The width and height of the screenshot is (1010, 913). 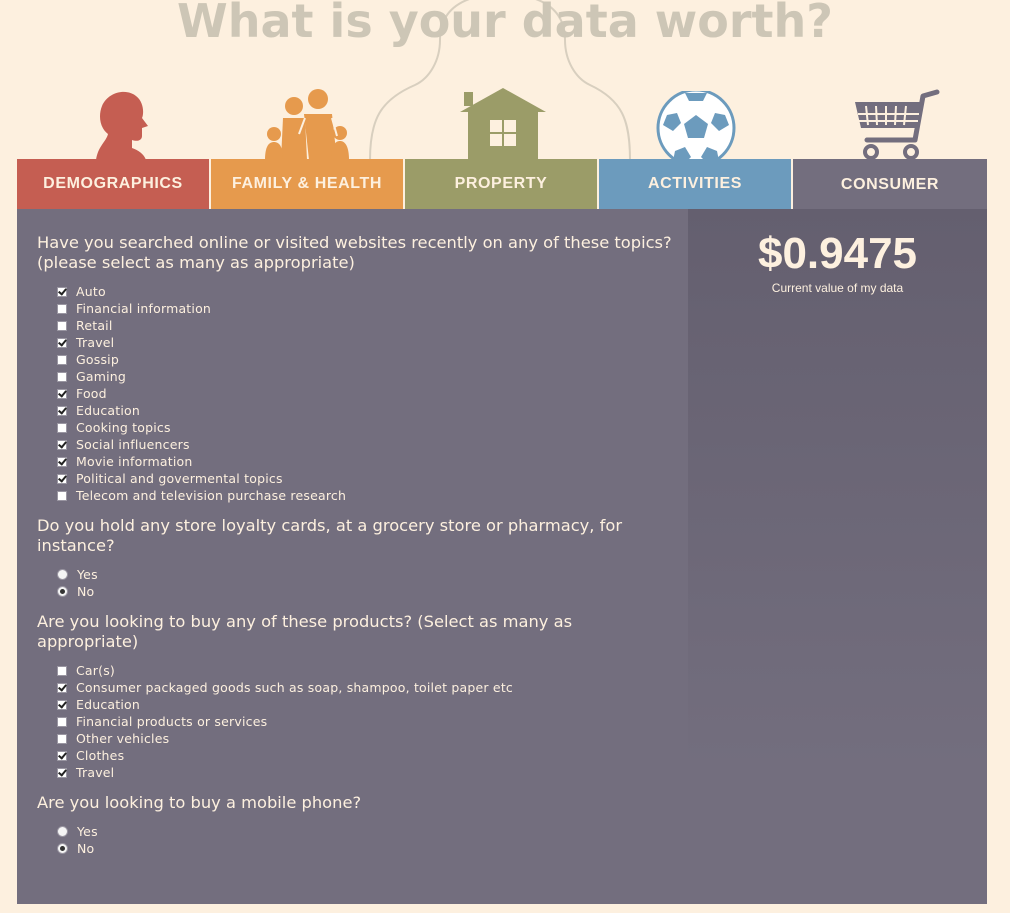 What do you see at coordinates (367, 325) in the screenshot?
I see `checkbox-option: Retail` at bounding box center [367, 325].